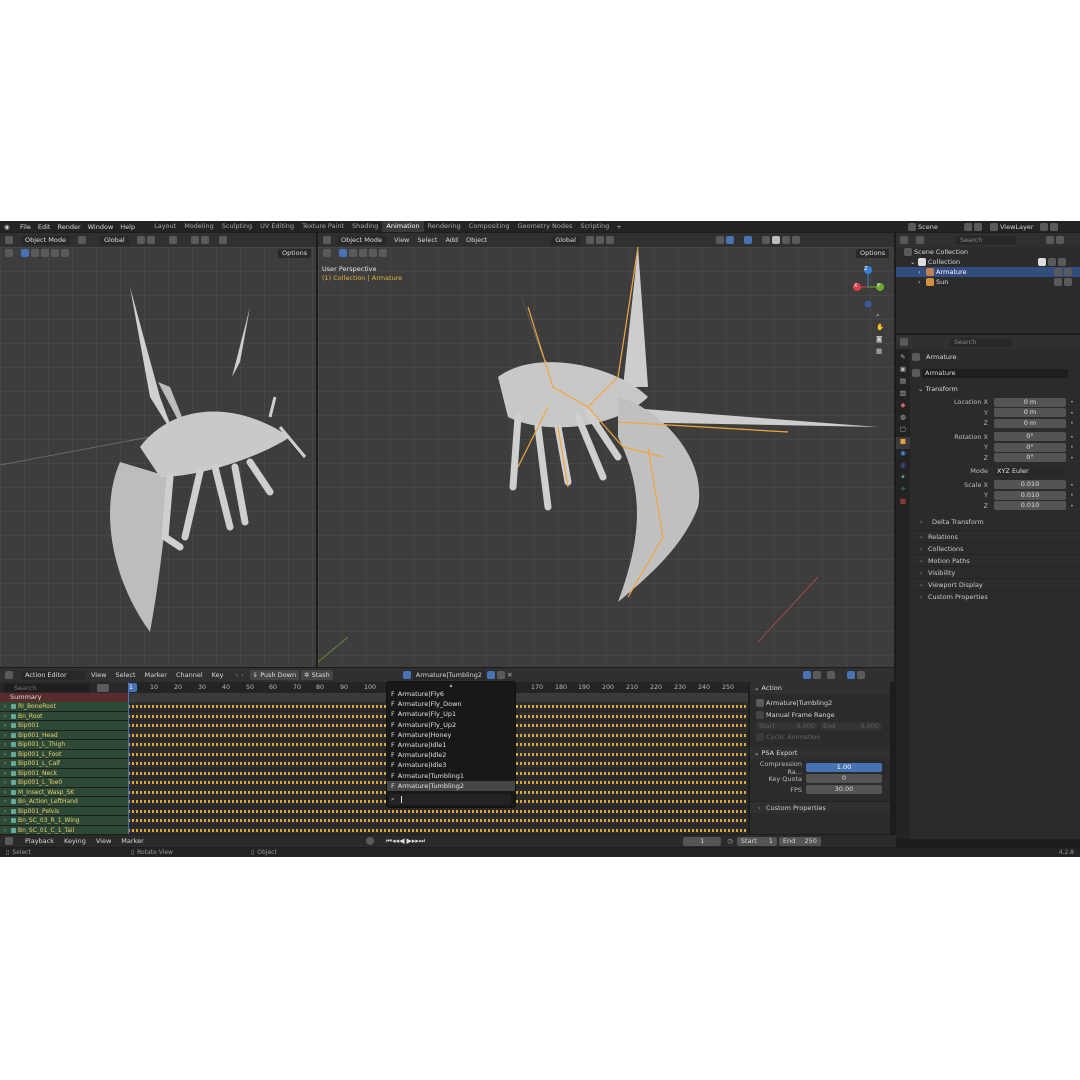 The image size is (1080, 1080). What do you see at coordinates (317, 675) in the screenshot?
I see `stash-button: ✲ Stash` at bounding box center [317, 675].